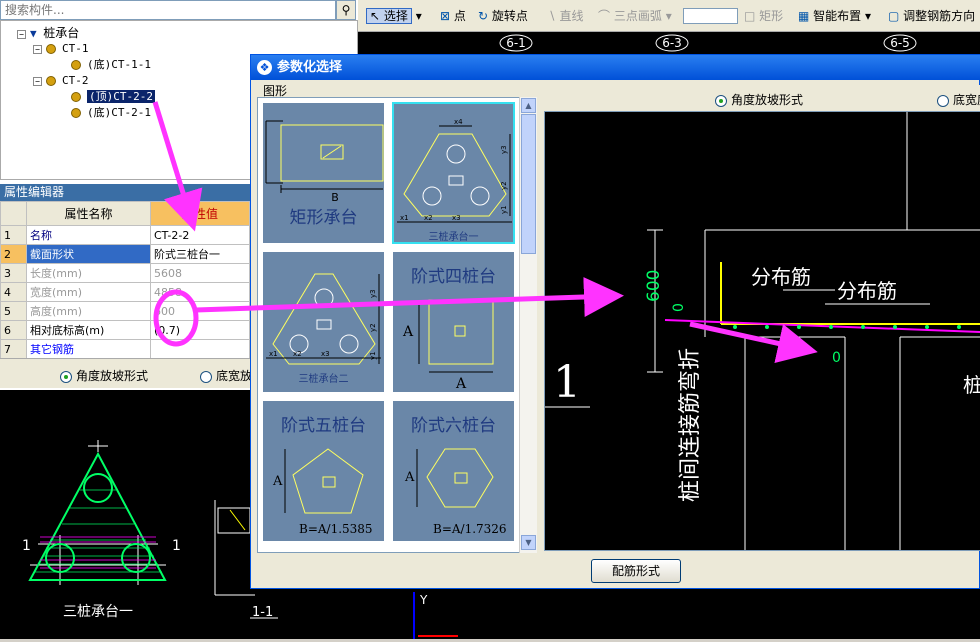  What do you see at coordinates (13, 273) in the screenshot?
I see `row-number: 3` at bounding box center [13, 273].